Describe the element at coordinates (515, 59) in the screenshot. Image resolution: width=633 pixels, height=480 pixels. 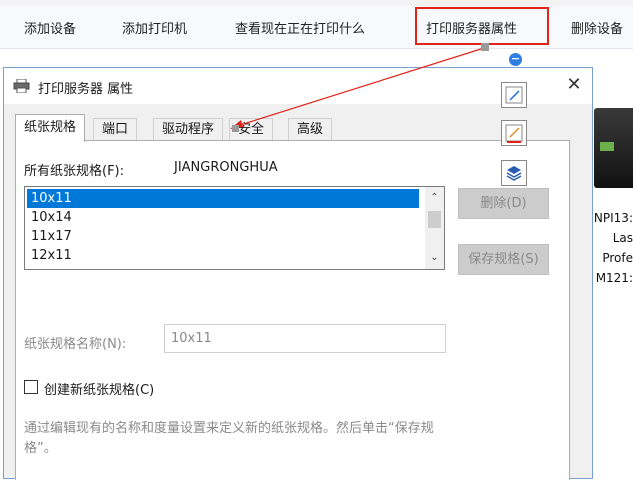
I see `minus-circle-icon: −` at that location.